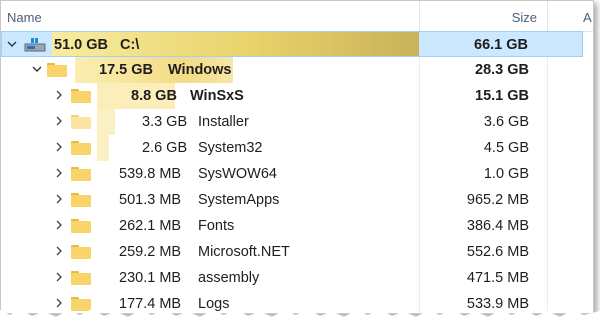 This screenshot has height=322, width=600. What do you see at coordinates (506, 122) in the screenshot?
I see `total-size: 3.6 GB` at bounding box center [506, 122].